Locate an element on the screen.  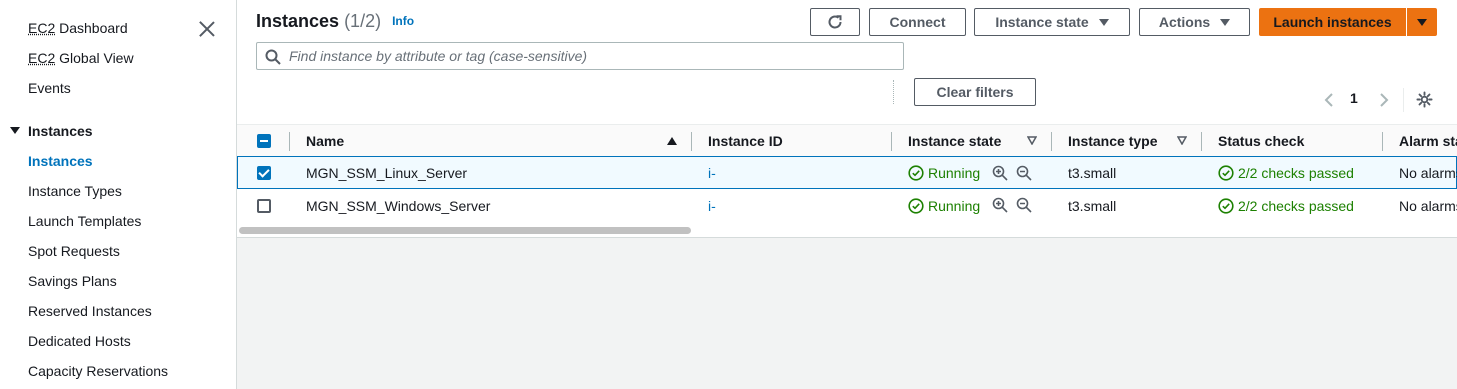
launch-instances-button: Launch instances is located at coordinates (1332, 22).